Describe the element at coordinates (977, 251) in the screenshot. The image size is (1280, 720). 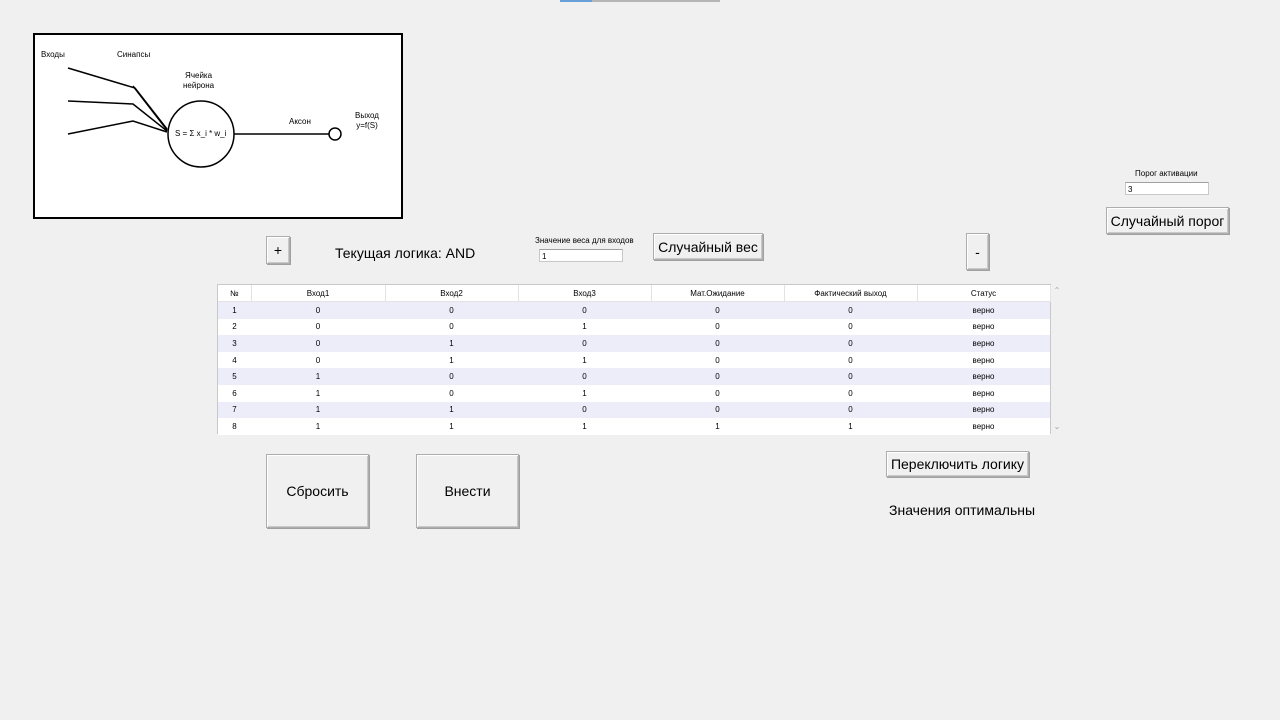
I see `remove-input-button: -` at that location.